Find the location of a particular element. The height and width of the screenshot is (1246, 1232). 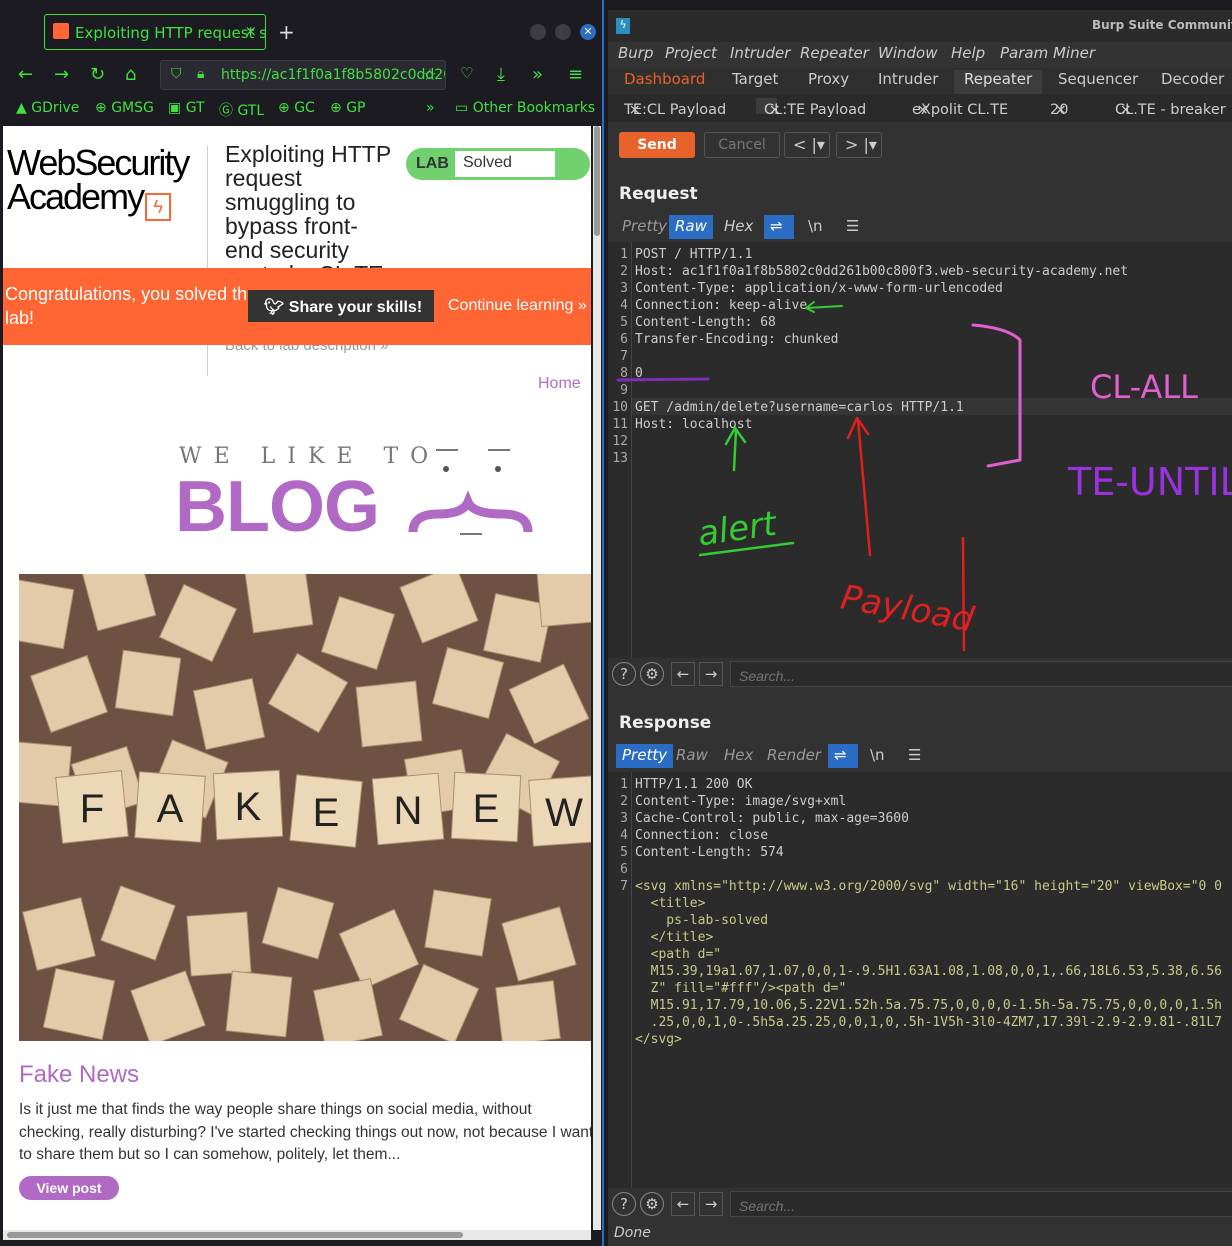

lock-icon: 🔒︎ is located at coordinates (200, 74).